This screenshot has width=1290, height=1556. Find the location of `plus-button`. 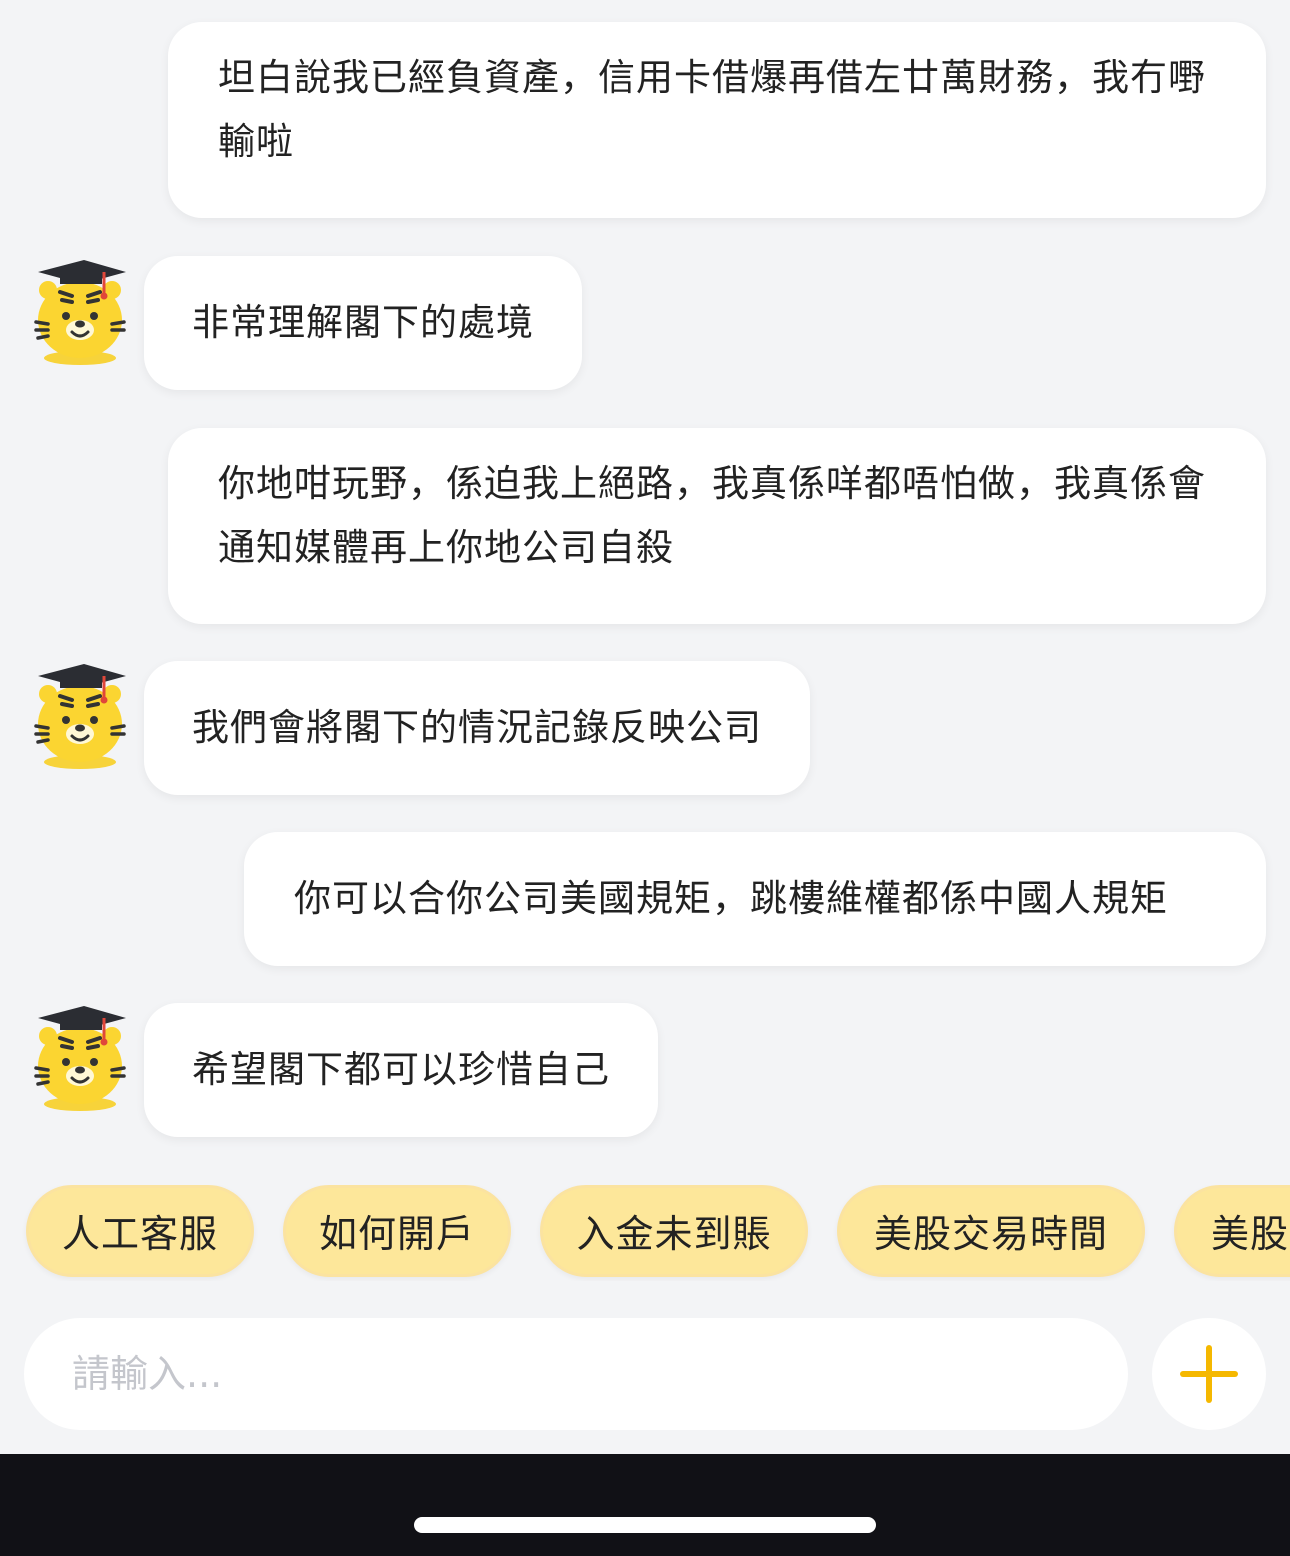

plus-button is located at coordinates (1209, 1374).